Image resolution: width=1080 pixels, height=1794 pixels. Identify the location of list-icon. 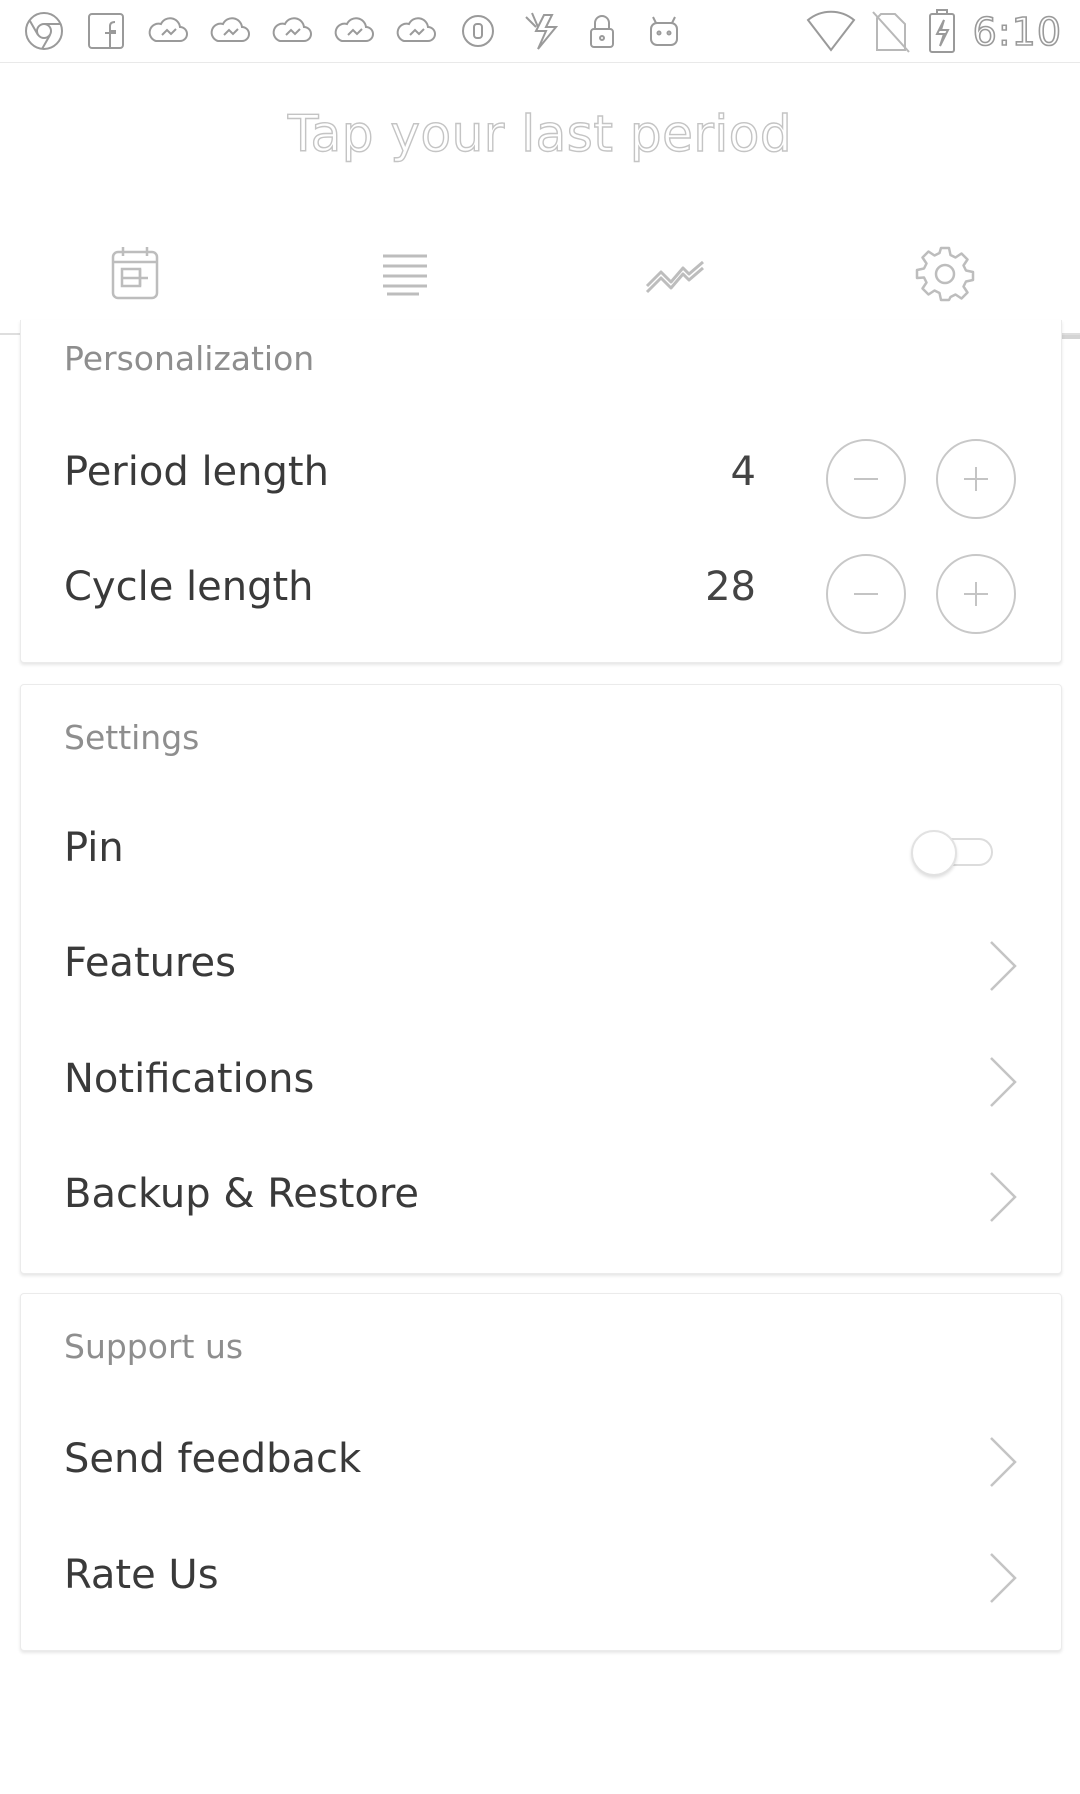
(405, 275).